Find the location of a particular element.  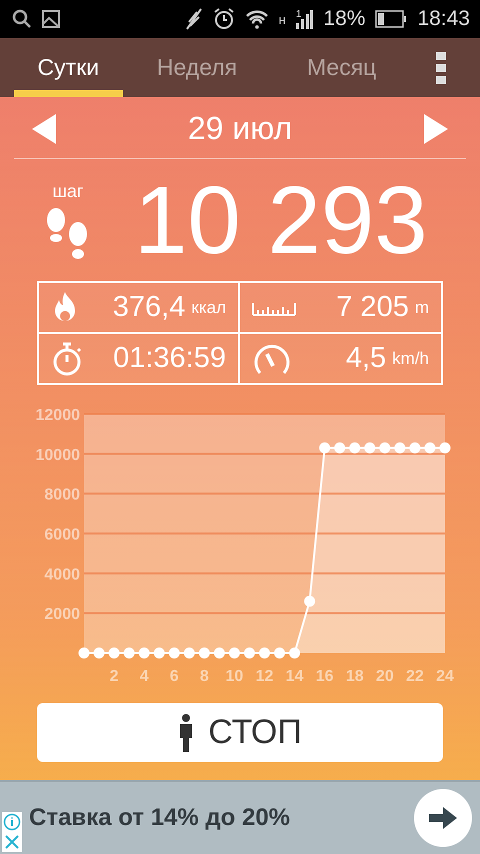

x-axis-label: 16 is located at coordinates (325, 676).